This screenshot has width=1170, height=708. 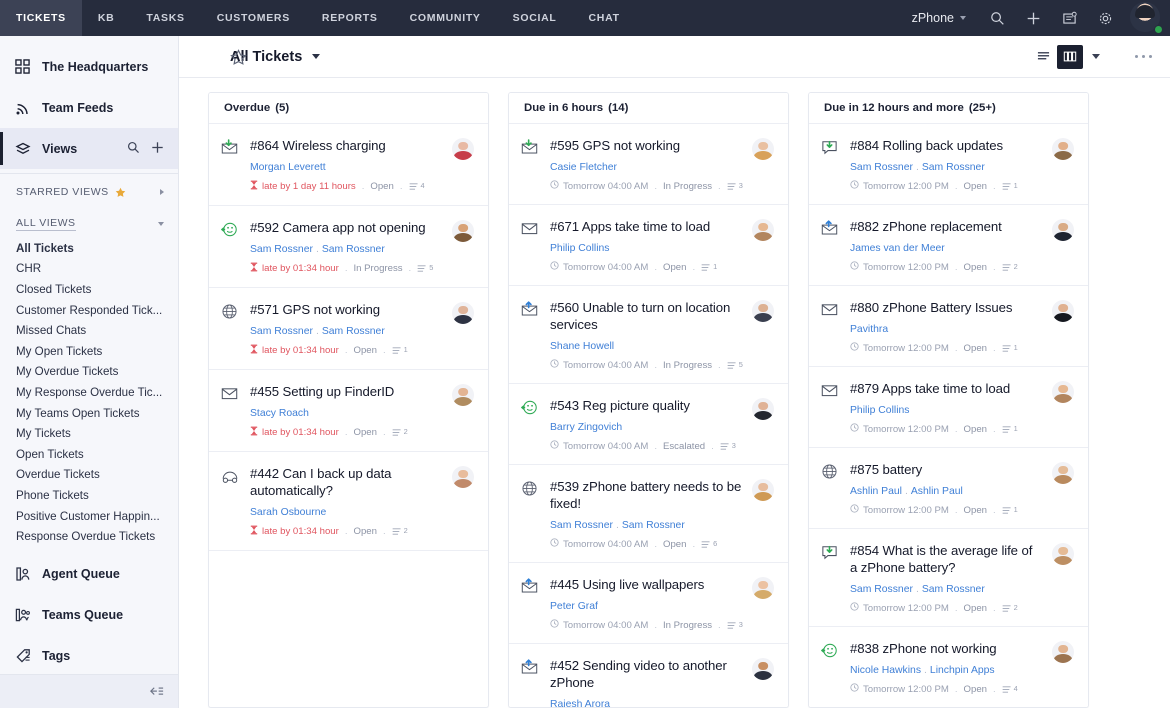 I want to click on ticket-title: #445 Using live wallpapers, so click(x=646, y=584).